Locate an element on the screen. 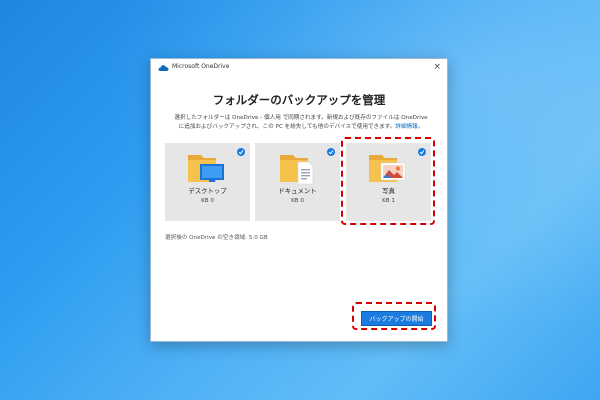  onedrive-cloud-icon is located at coordinates (163, 68).